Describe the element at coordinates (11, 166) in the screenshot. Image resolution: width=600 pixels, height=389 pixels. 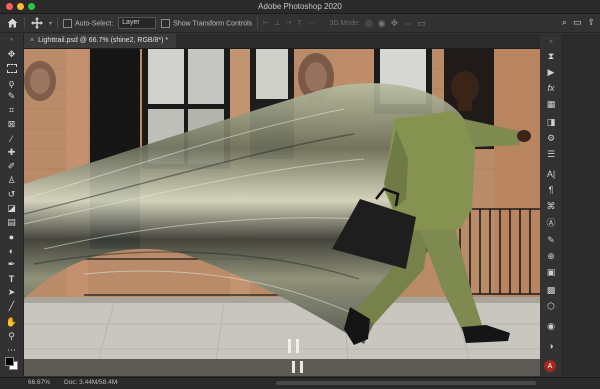
I see `brush-icon: ✐` at that location.